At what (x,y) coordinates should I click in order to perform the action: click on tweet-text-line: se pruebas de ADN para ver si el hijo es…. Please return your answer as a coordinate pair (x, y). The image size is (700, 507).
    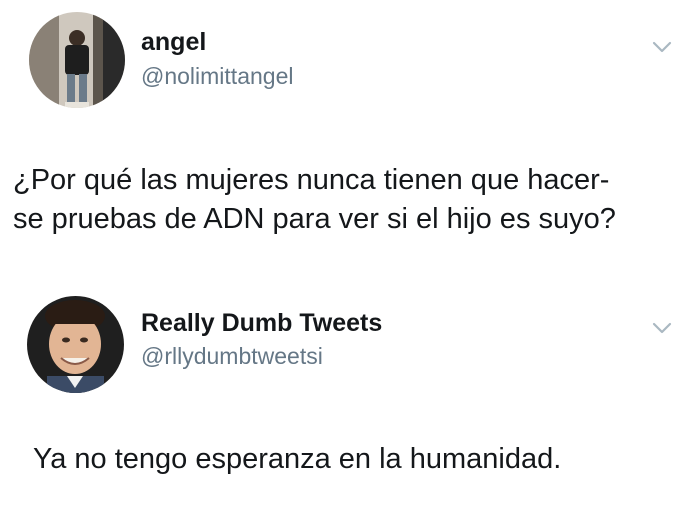
    Looking at the image, I should click on (314, 219).